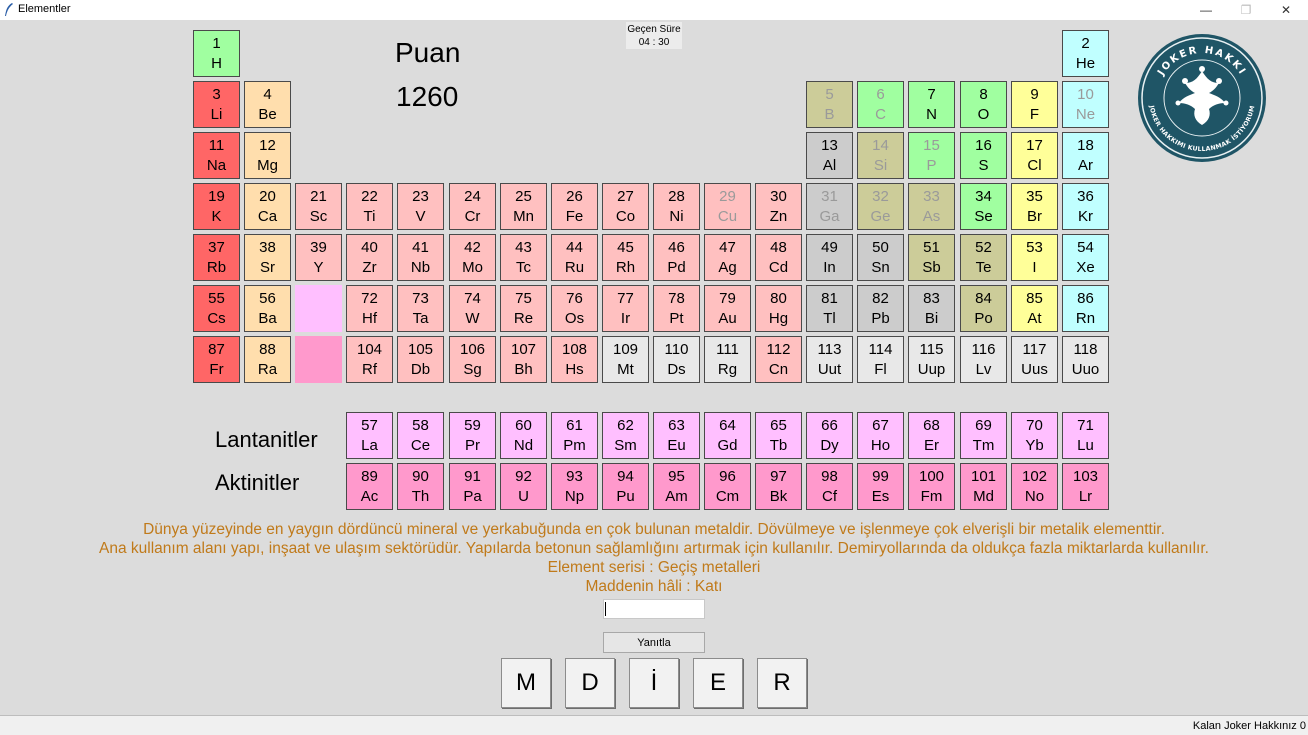 This screenshot has width=1308, height=735. I want to click on answer-button: Yanıtla, so click(654, 642).